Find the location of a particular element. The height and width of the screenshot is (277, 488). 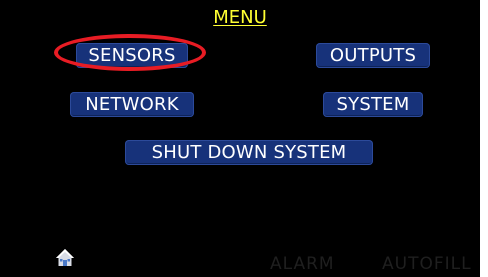

menu-title: MENU is located at coordinates (240, 17).